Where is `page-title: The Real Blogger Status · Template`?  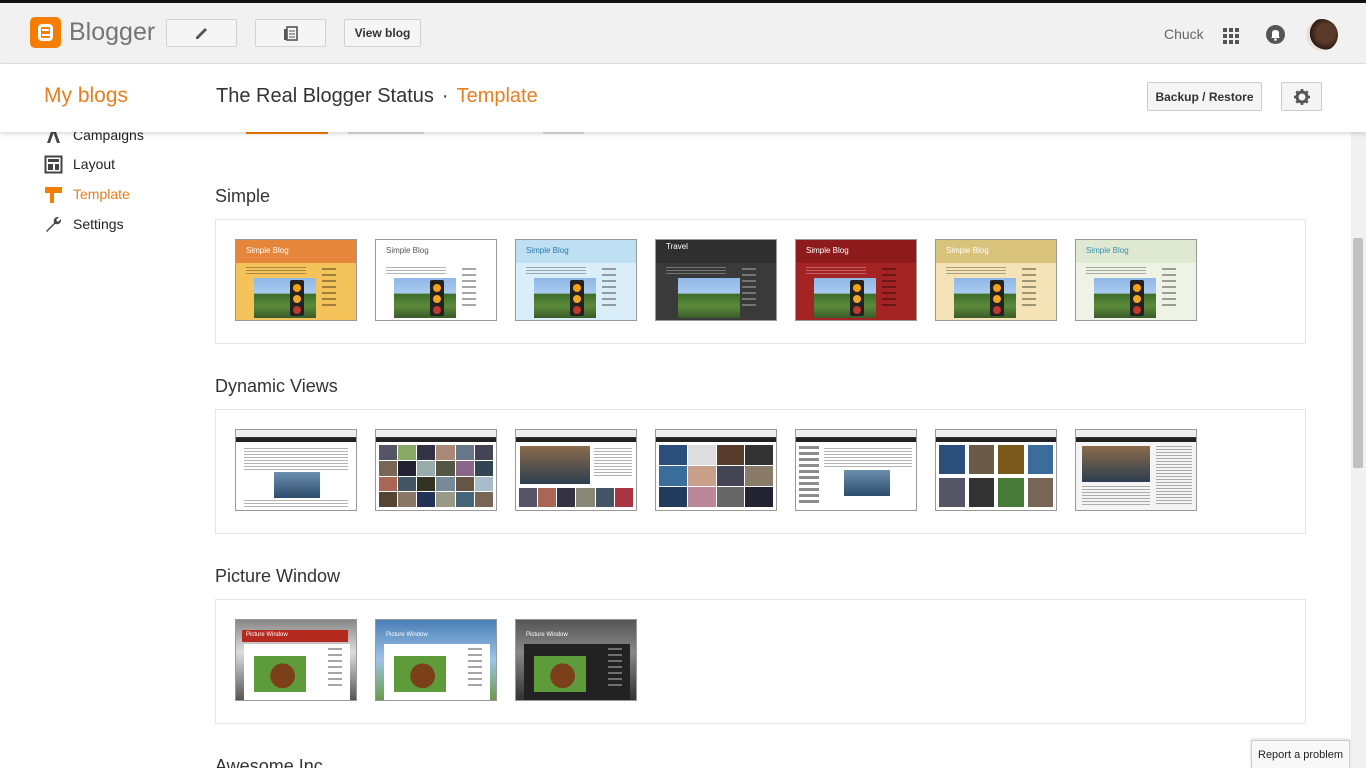
page-title: The Real Blogger Status · Template is located at coordinates (377, 96).